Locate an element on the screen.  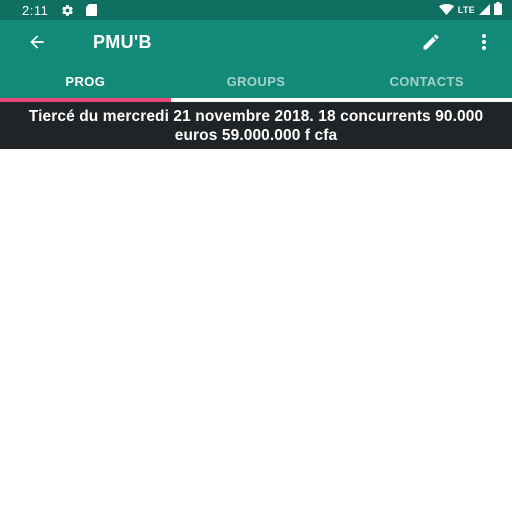
battery-icon is located at coordinates (498, 10).